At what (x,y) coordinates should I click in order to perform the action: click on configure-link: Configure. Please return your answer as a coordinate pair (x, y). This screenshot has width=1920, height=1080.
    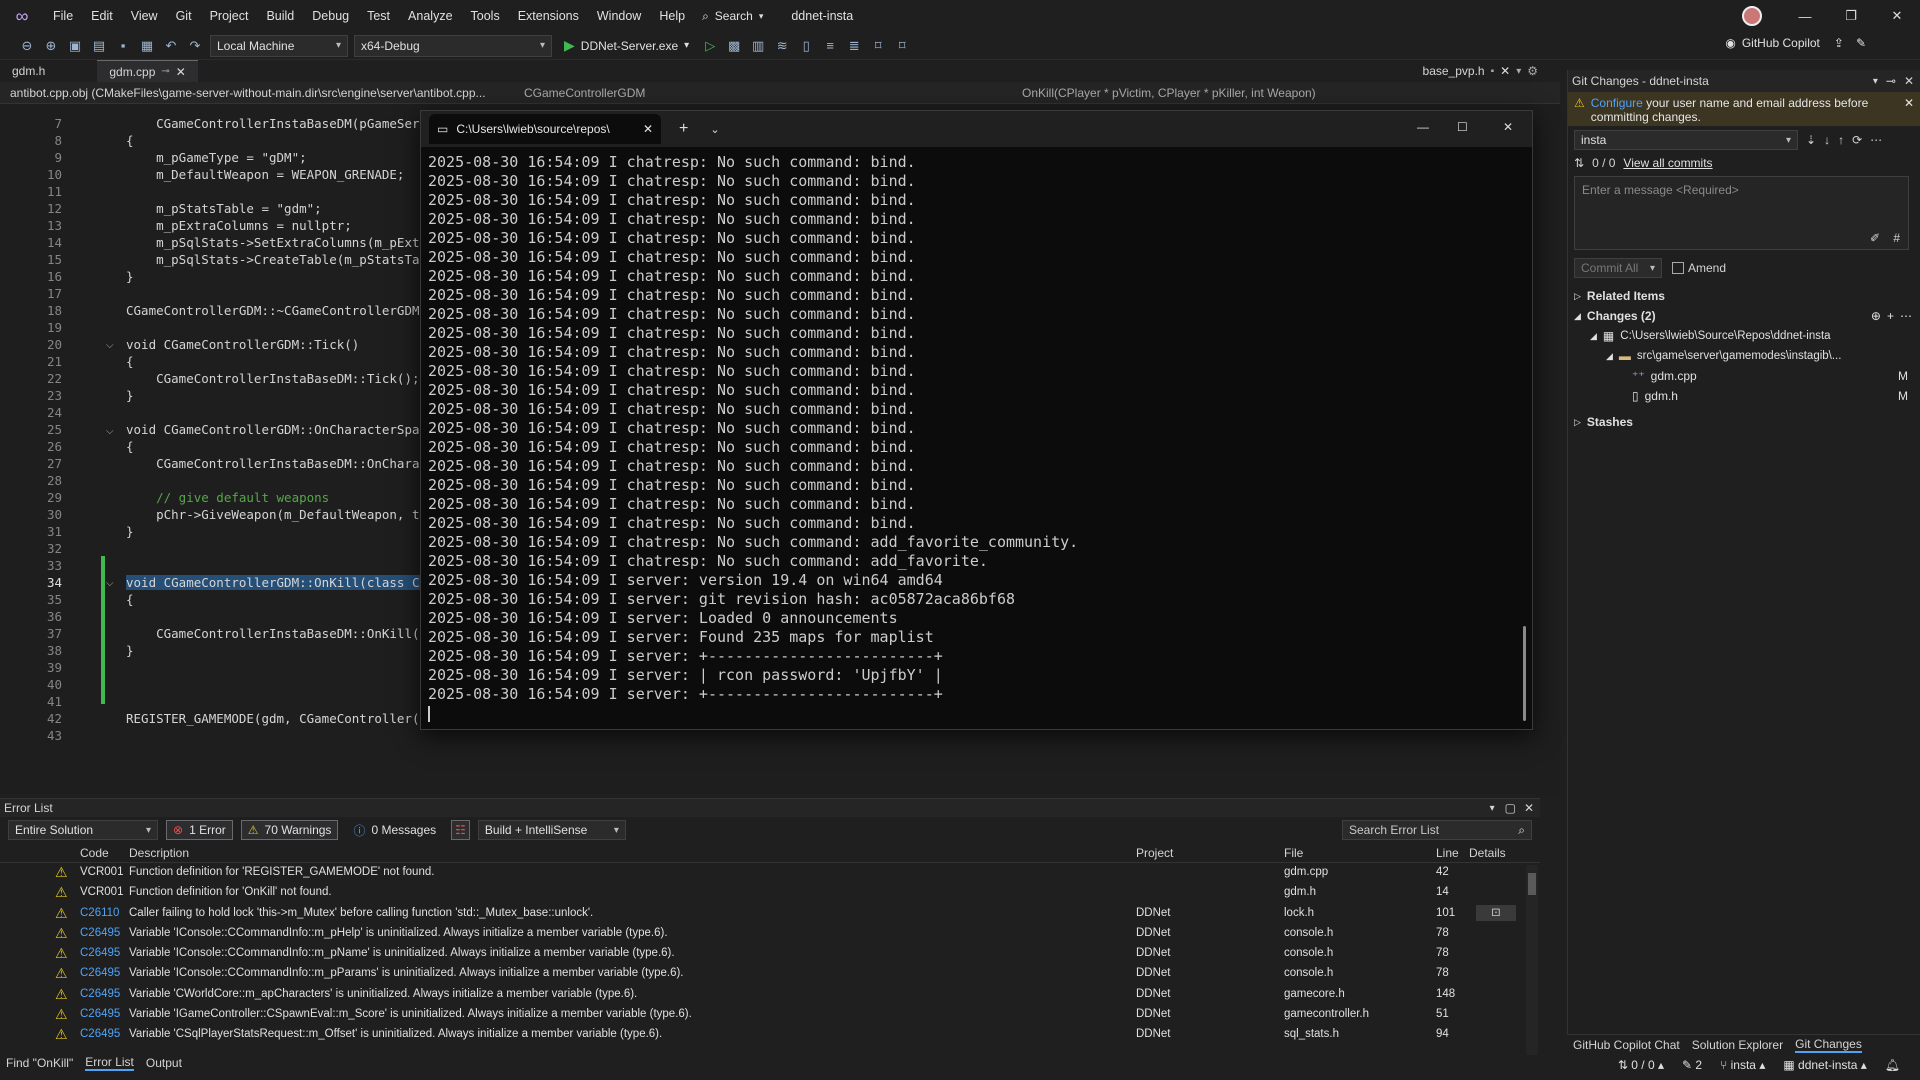
    Looking at the image, I should click on (1617, 103).